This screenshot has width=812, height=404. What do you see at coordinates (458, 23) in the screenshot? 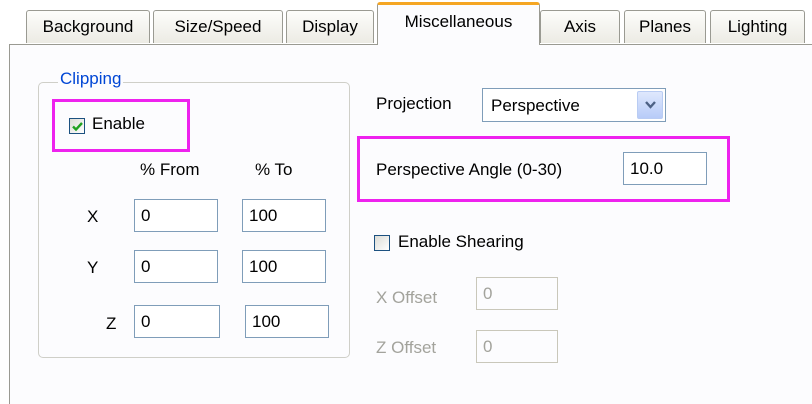
I see `tab-miscellaneous: Miscellaneous` at bounding box center [458, 23].